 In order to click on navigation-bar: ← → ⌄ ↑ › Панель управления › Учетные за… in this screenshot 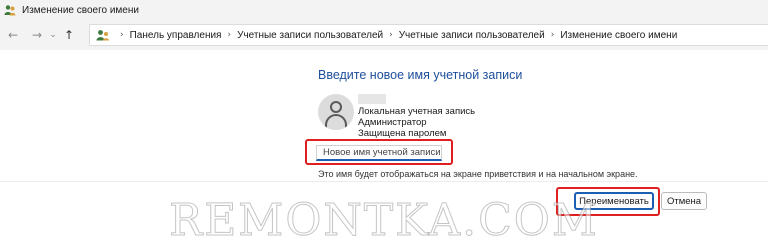, I will do `click(384, 35)`.